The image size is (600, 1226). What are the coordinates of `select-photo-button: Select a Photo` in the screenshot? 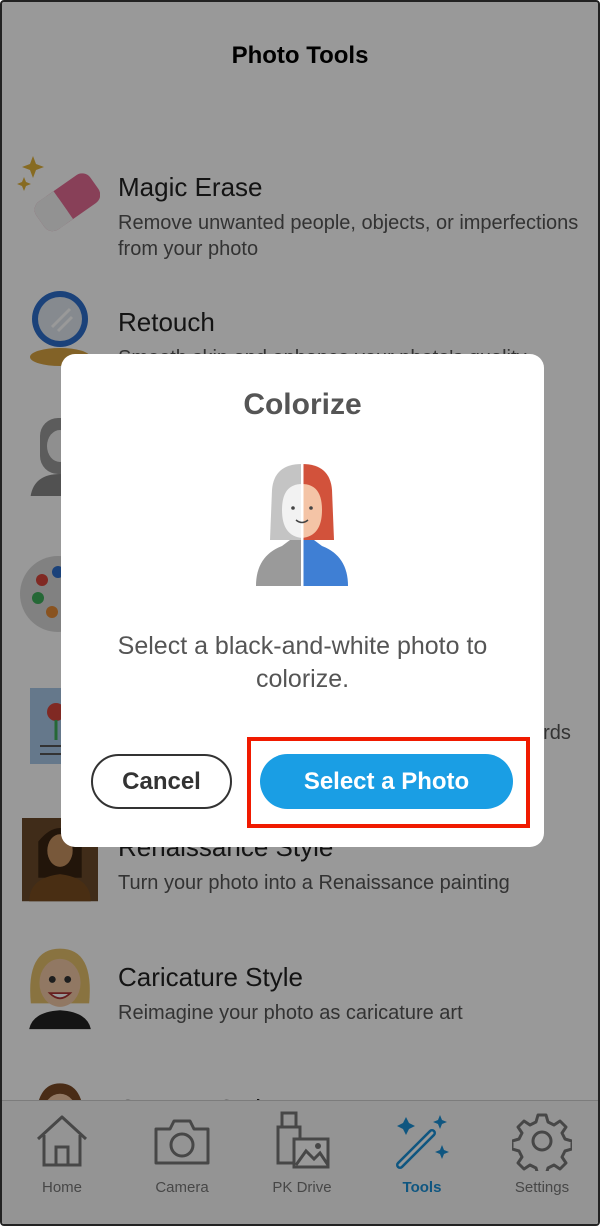 It's located at (386, 781).